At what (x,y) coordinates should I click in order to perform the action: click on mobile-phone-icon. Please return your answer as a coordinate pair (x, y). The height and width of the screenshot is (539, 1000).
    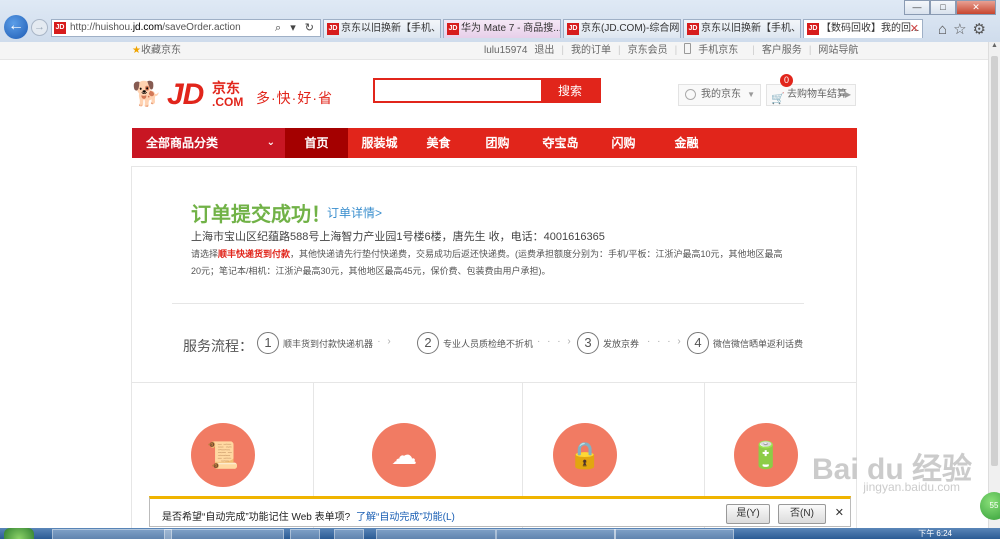
    Looking at the image, I should click on (688, 48).